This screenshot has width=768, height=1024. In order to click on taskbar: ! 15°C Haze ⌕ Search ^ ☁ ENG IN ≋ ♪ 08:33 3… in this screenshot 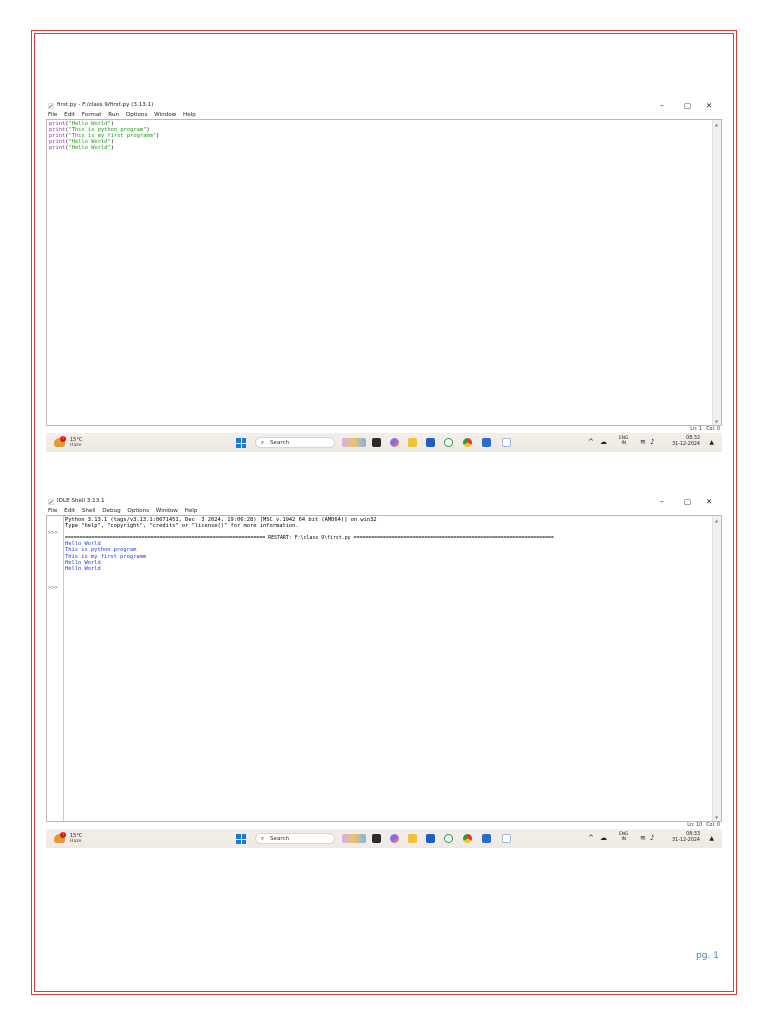, I will do `click(384, 838)`.